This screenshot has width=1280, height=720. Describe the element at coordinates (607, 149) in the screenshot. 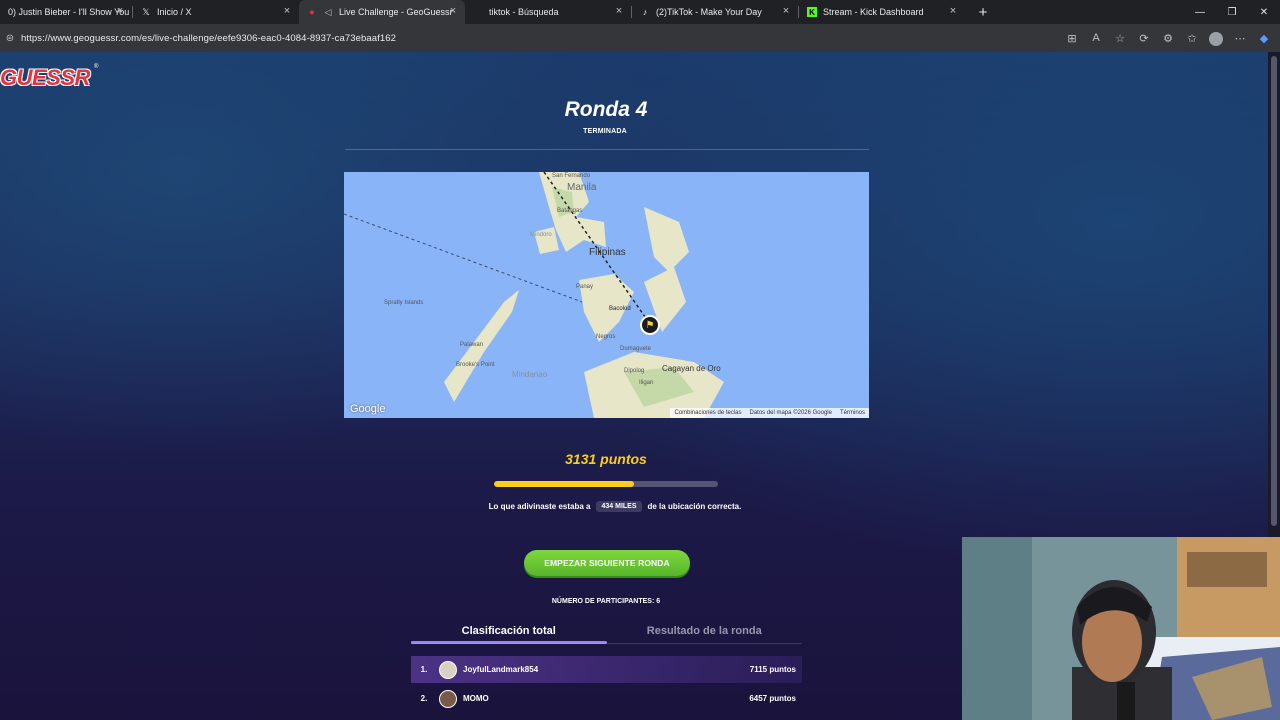

I see `divider` at that location.